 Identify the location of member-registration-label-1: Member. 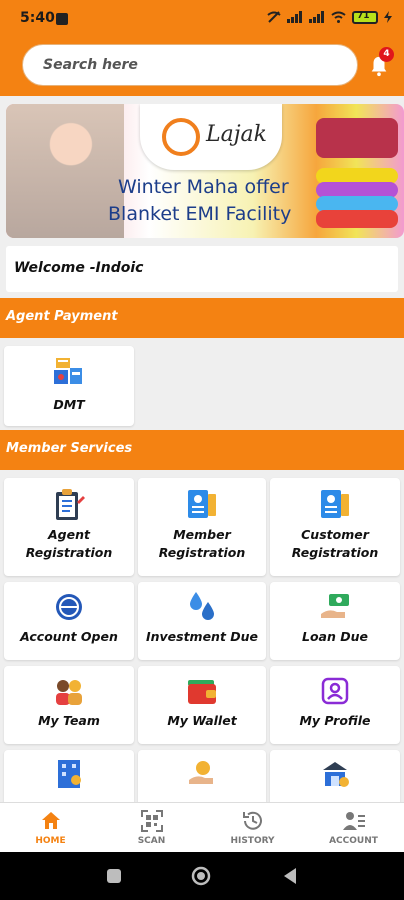
(202, 534).